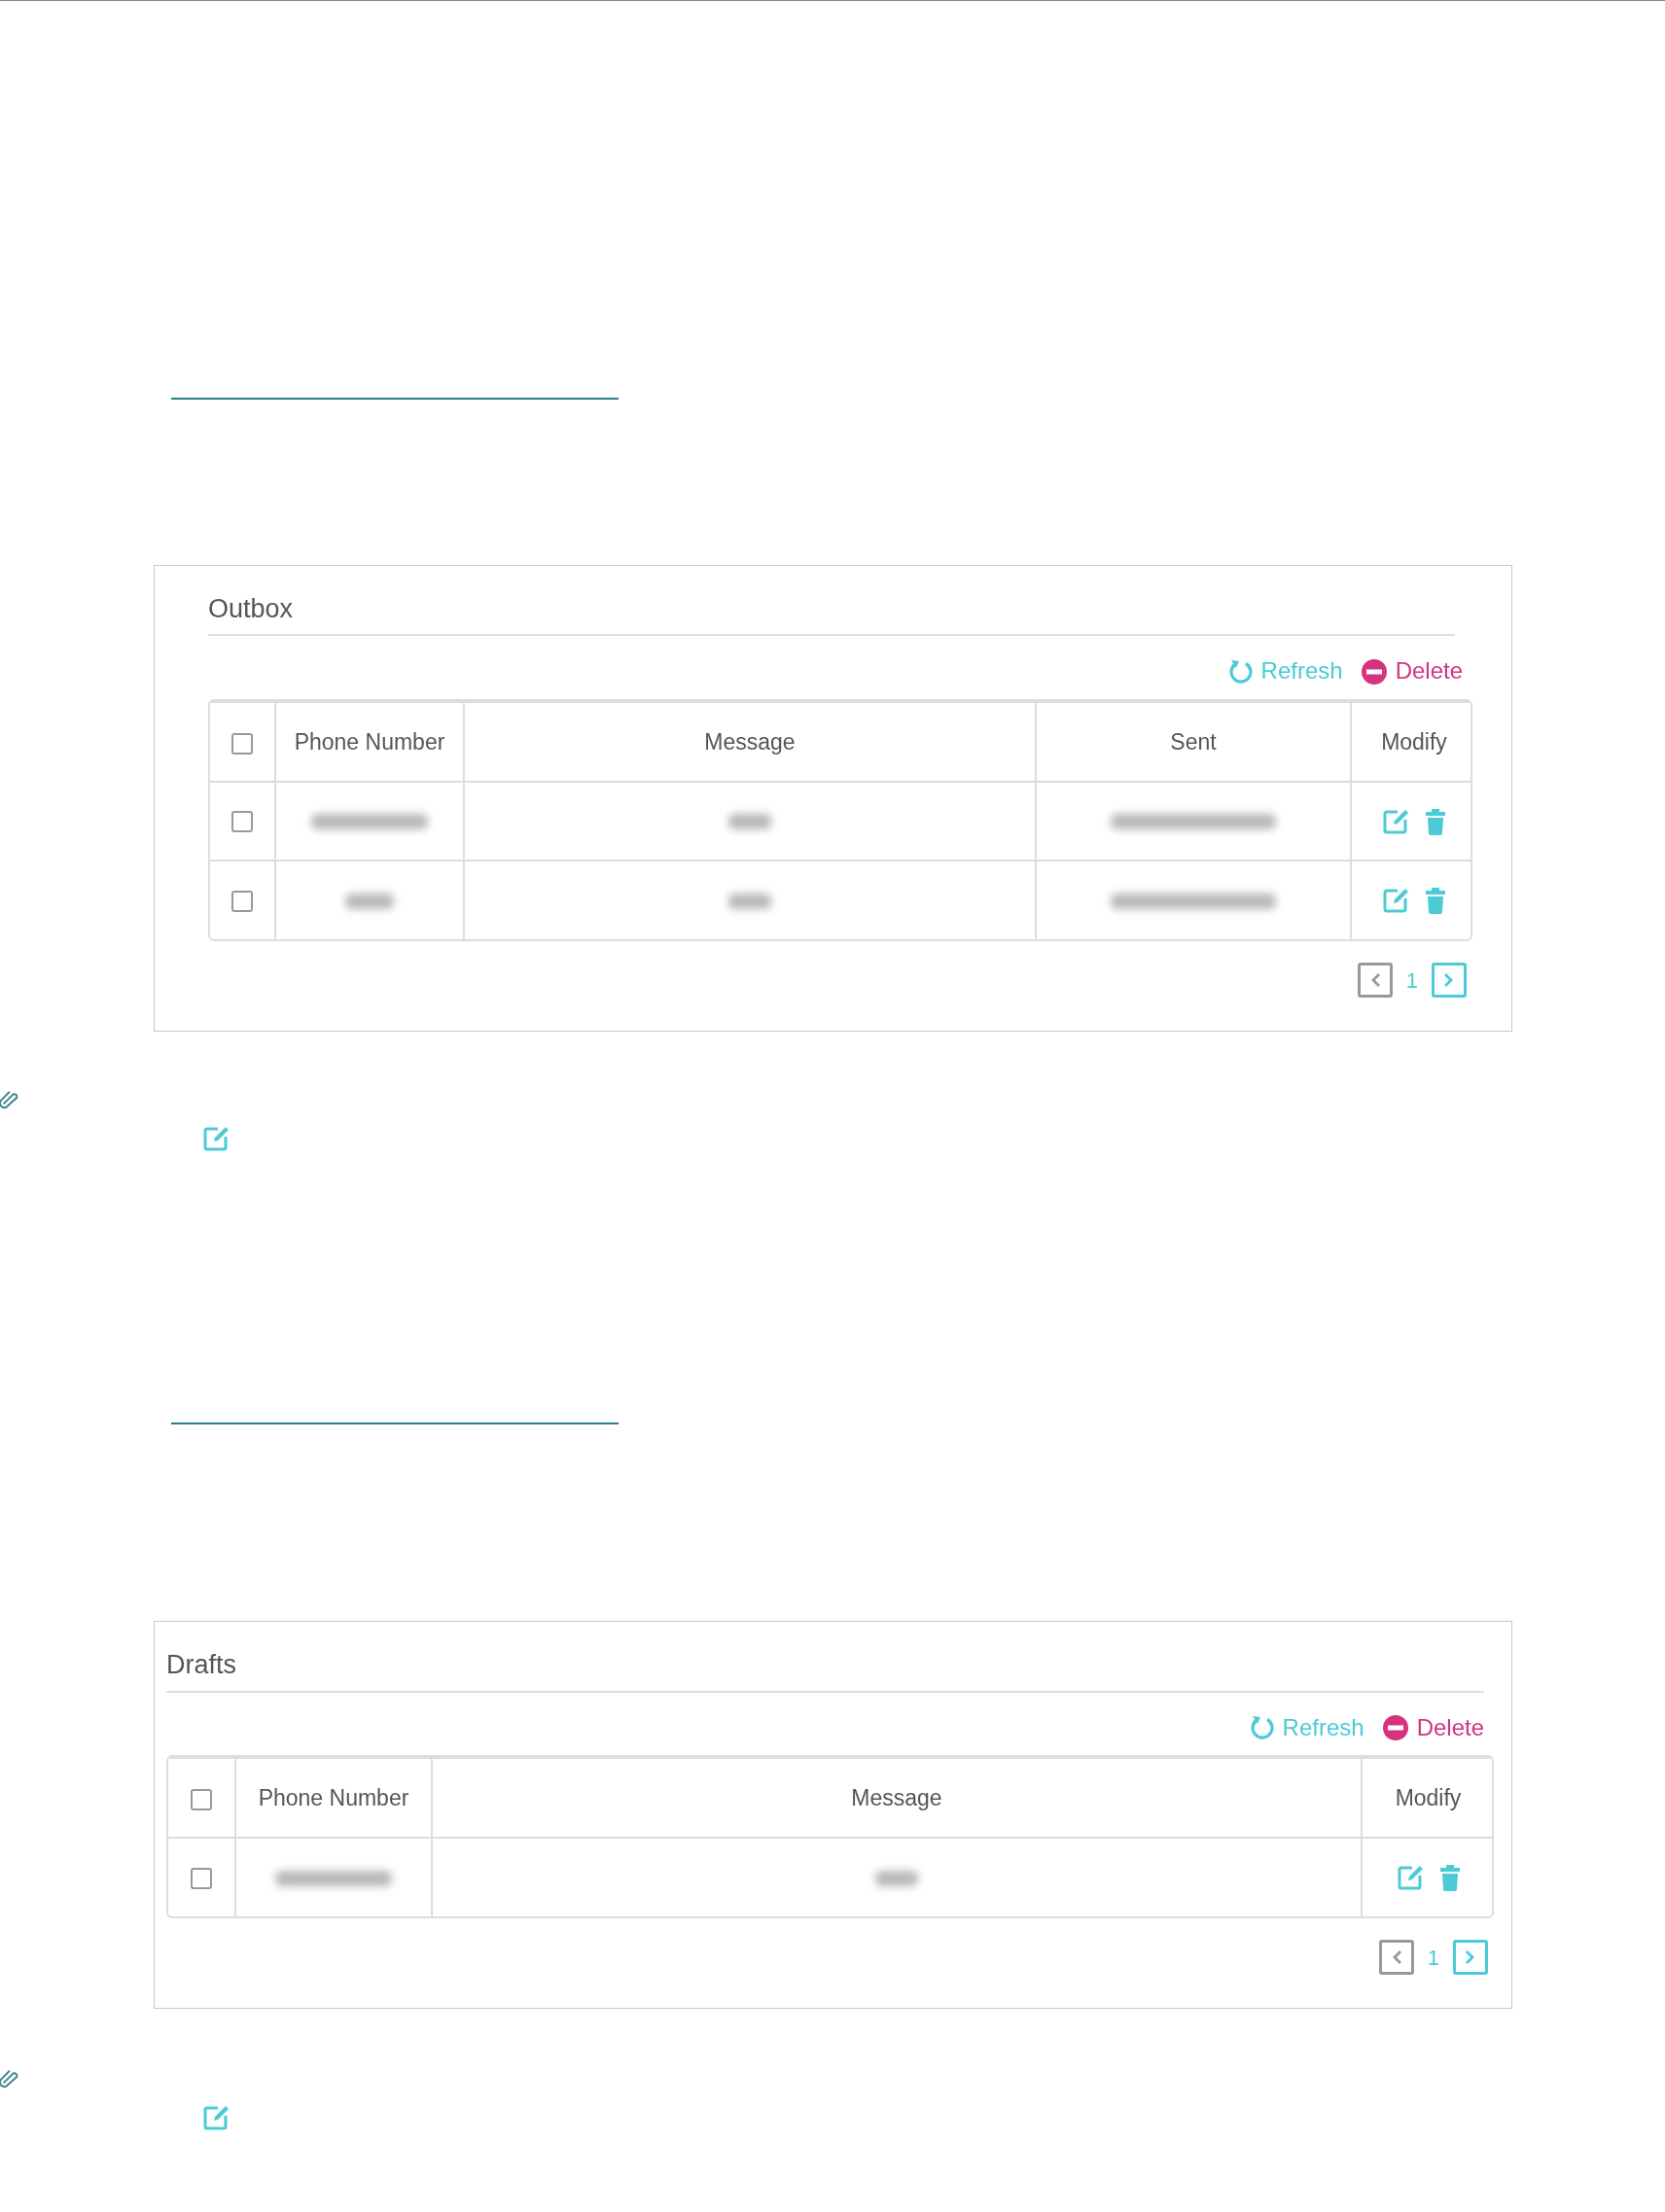  I want to click on panel-title: Outbox, so click(251, 609).